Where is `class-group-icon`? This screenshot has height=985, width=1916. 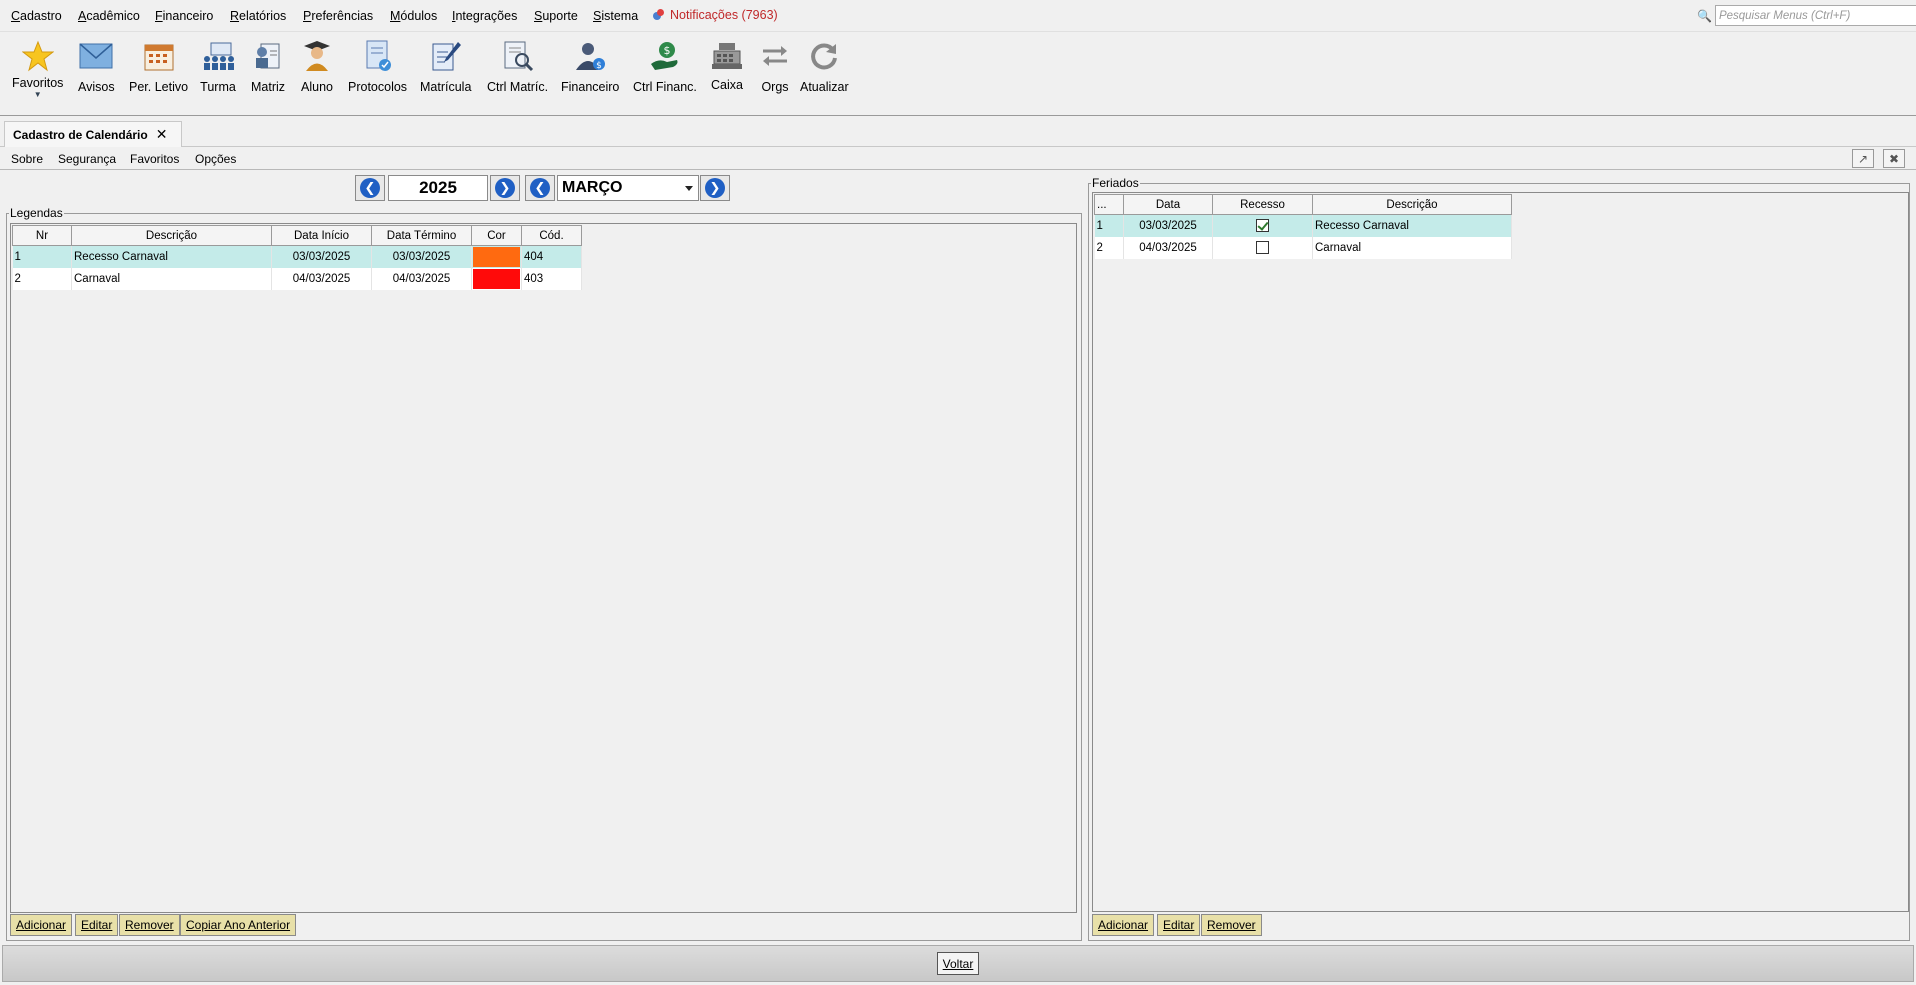 class-group-icon is located at coordinates (218, 56).